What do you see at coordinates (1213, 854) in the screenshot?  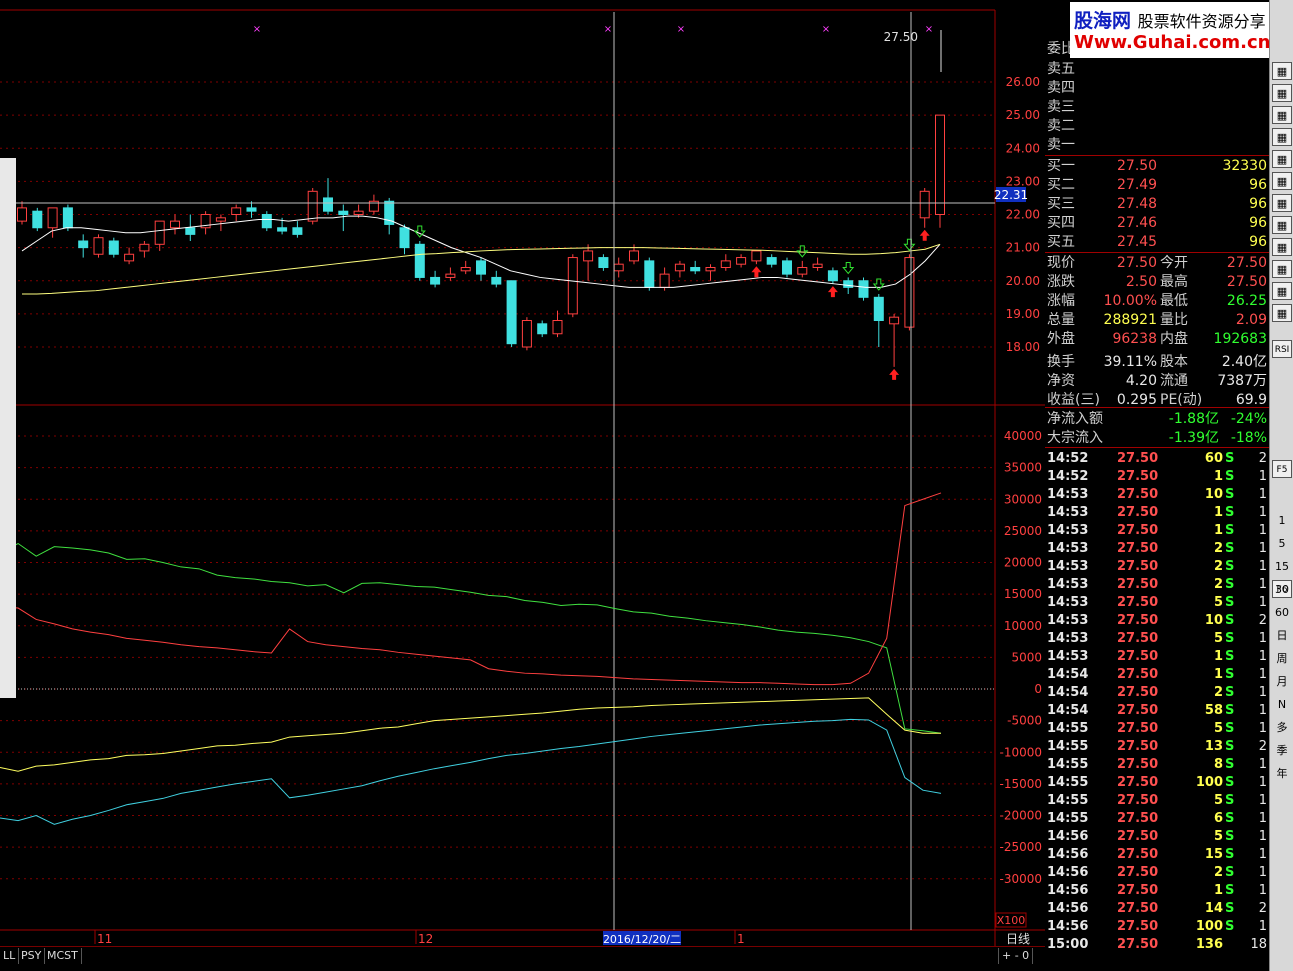 I see `trade-volume: 15` at bounding box center [1213, 854].